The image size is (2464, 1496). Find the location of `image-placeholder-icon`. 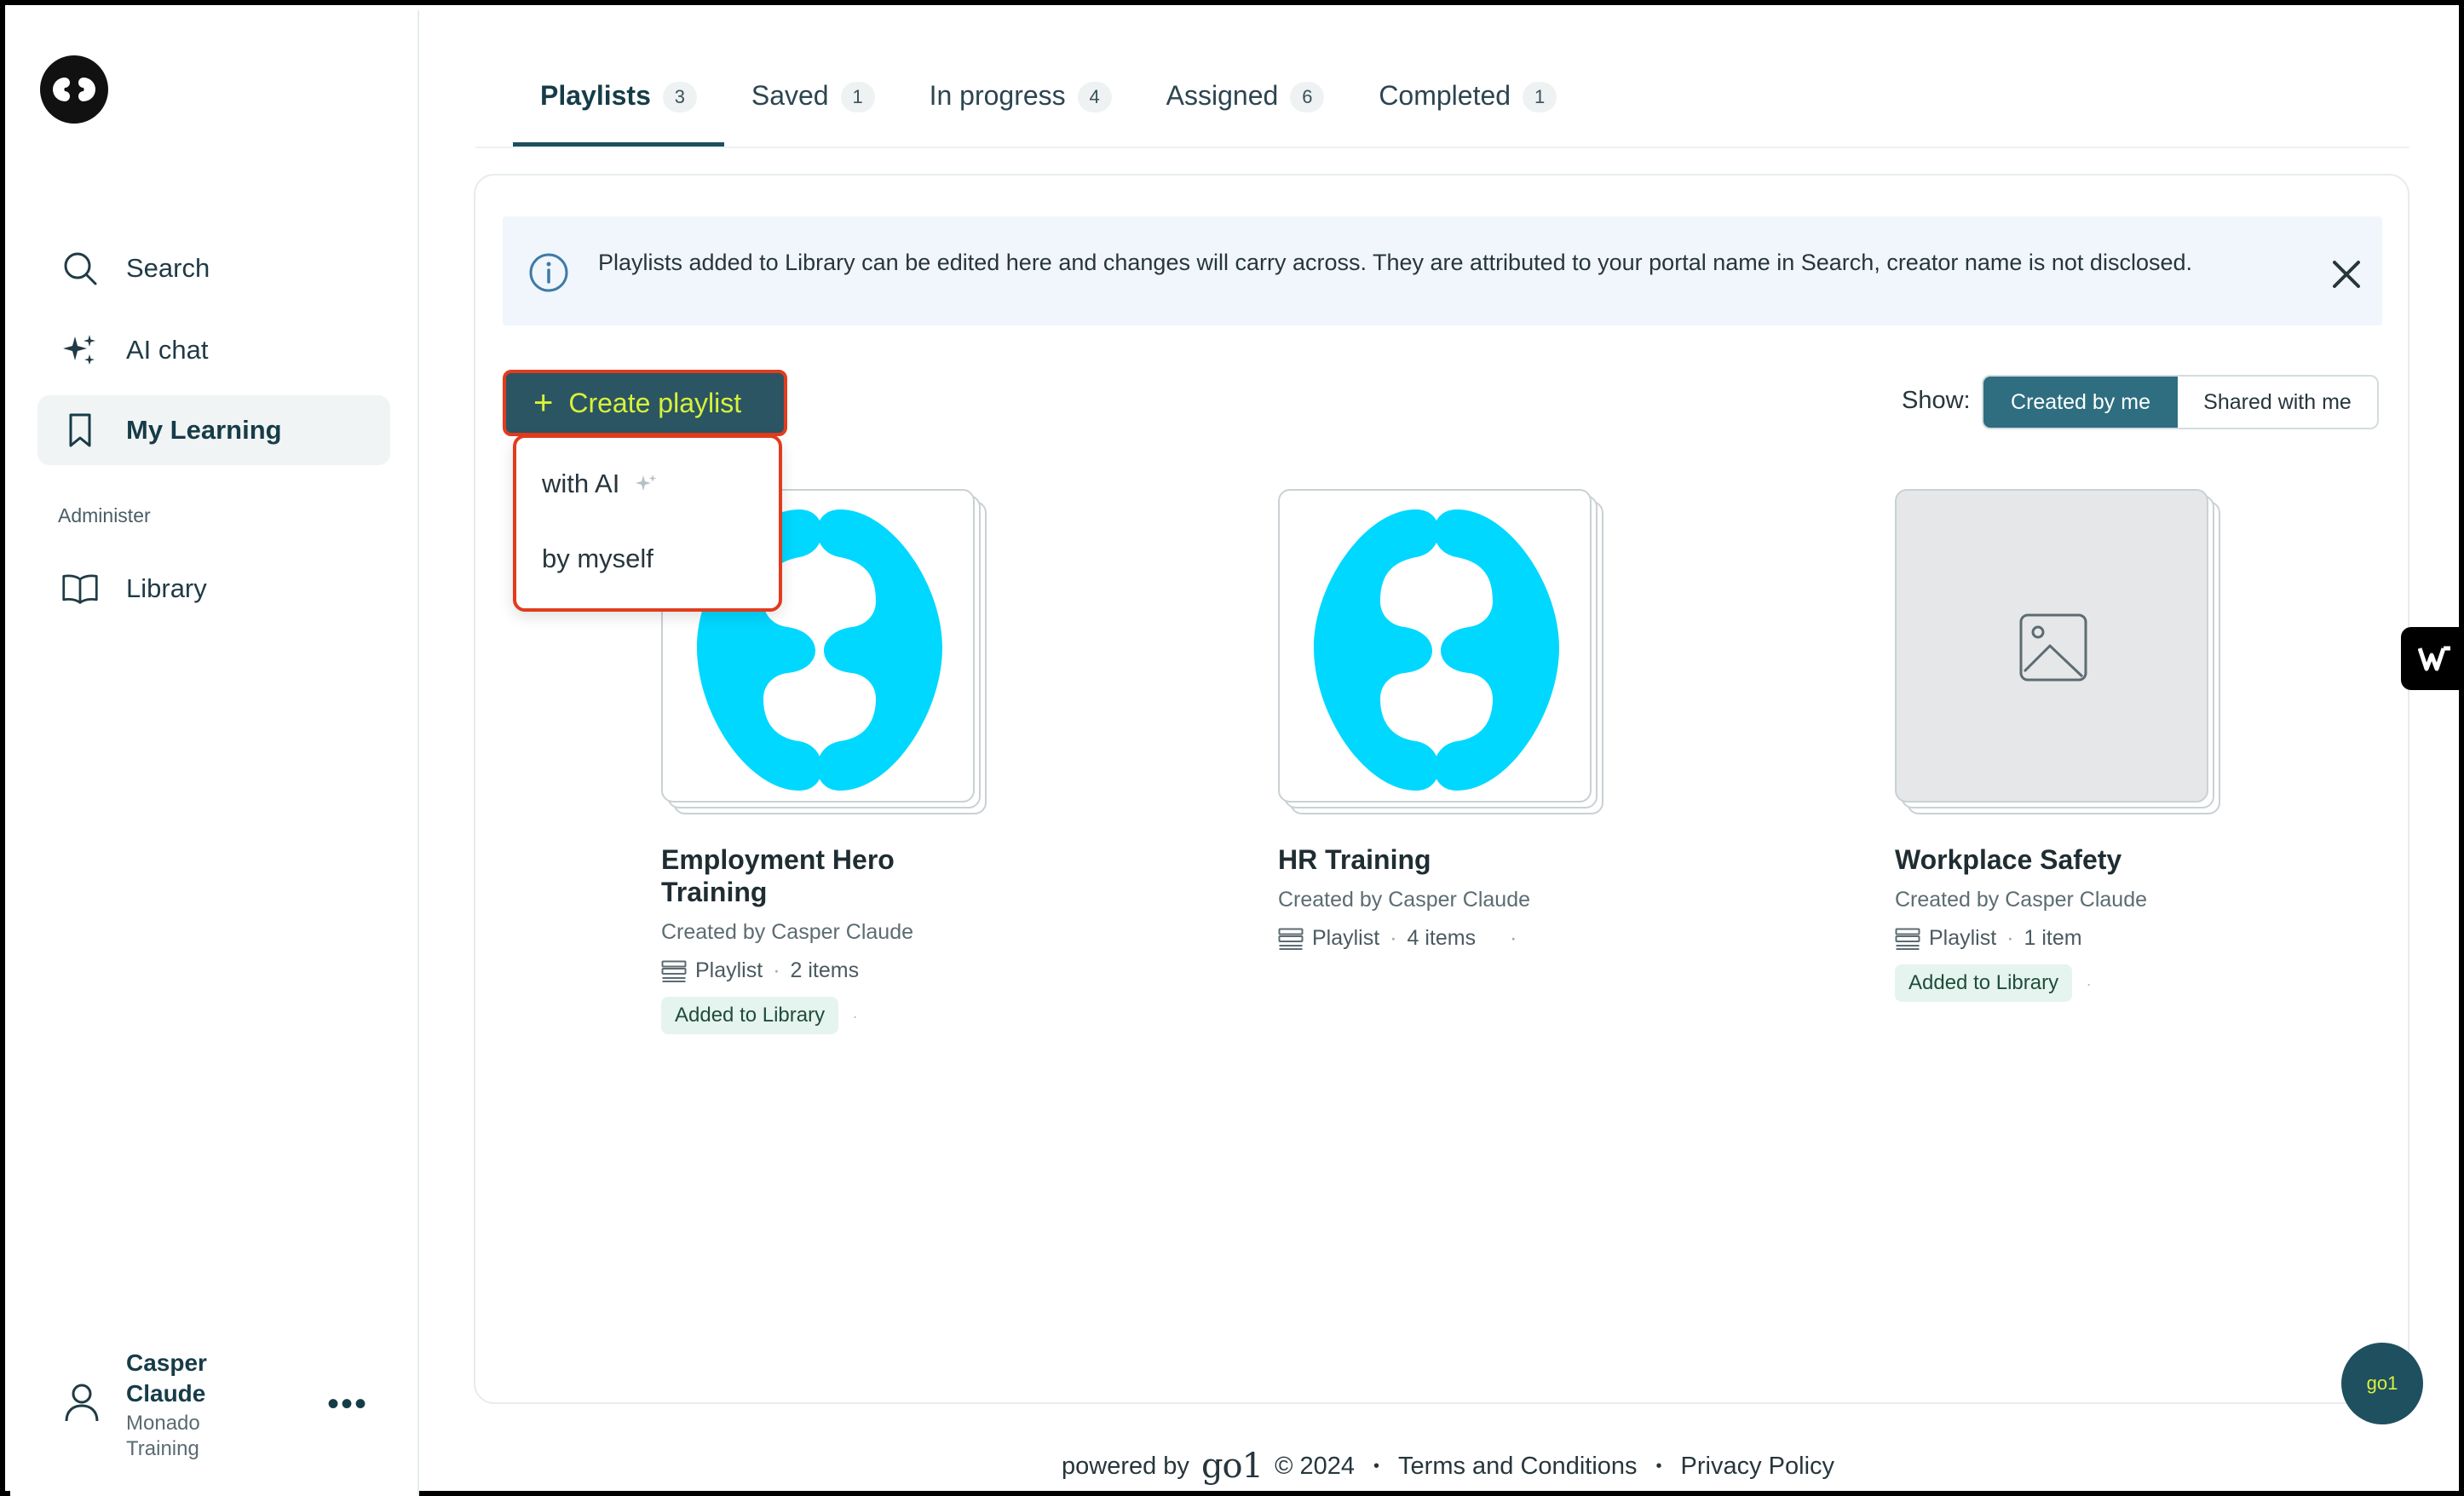

image-placeholder-icon is located at coordinates (2053, 647).